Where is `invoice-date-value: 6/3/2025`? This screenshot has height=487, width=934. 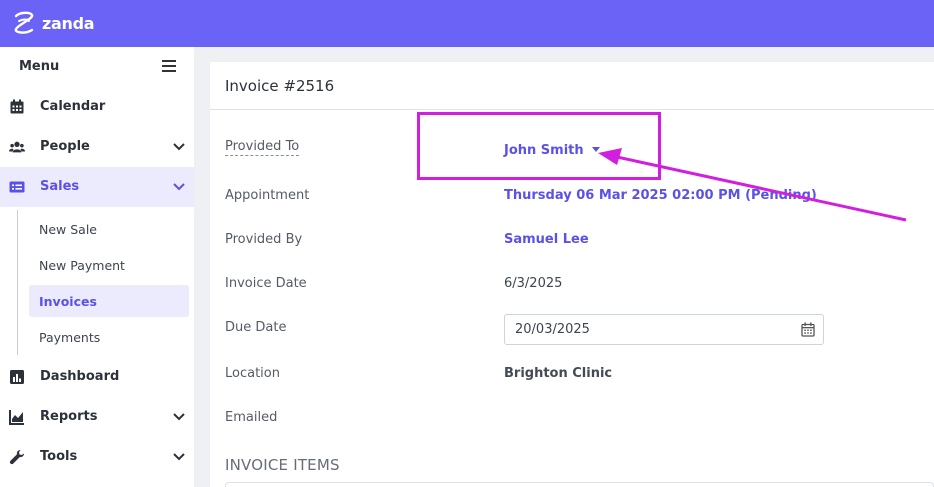
invoice-date-value: 6/3/2025 is located at coordinates (533, 283).